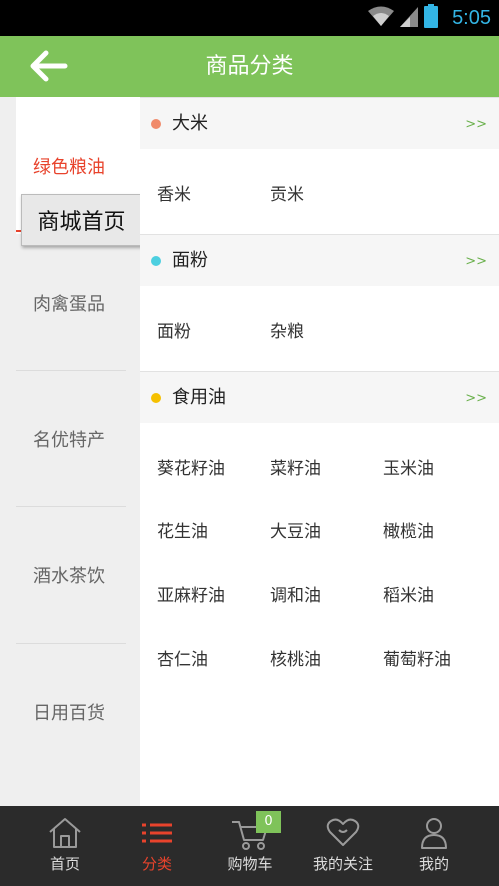  Describe the element at coordinates (250, 864) in the screenshot. I see `nav-label: 购物车` at that location.